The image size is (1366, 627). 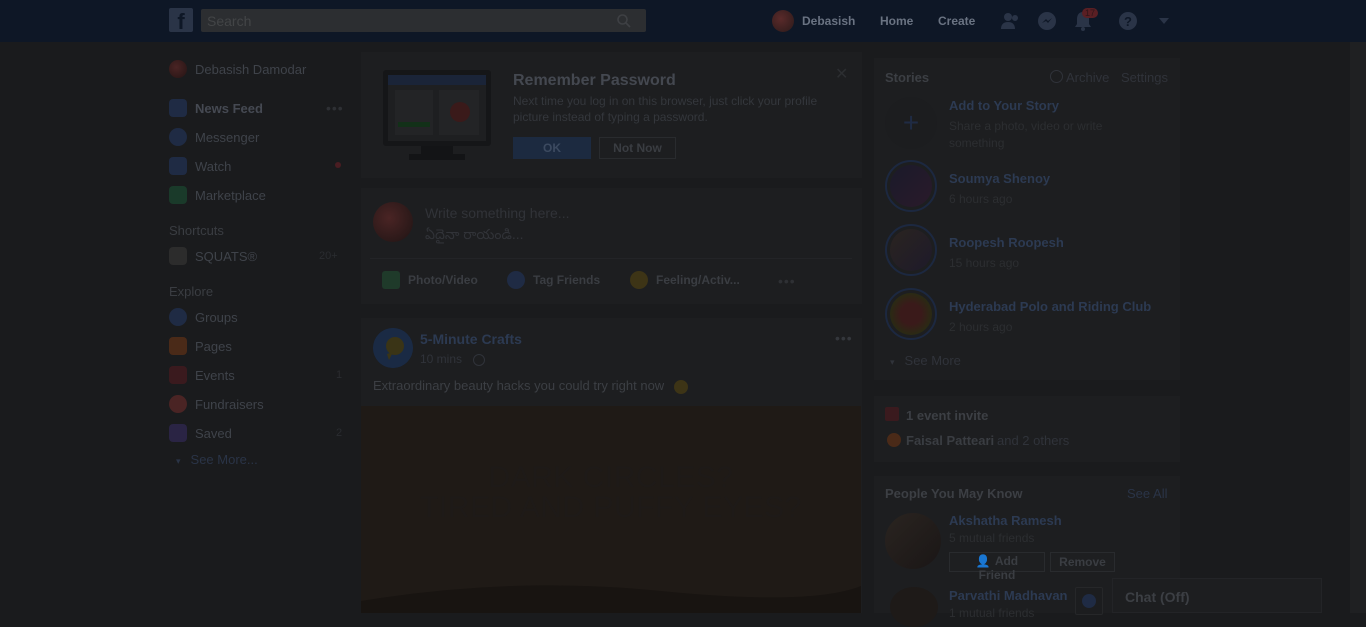 What do you see at coordinates (624, 20) in the screenshot?
I see `search-button` at bounding box center [624, 20].